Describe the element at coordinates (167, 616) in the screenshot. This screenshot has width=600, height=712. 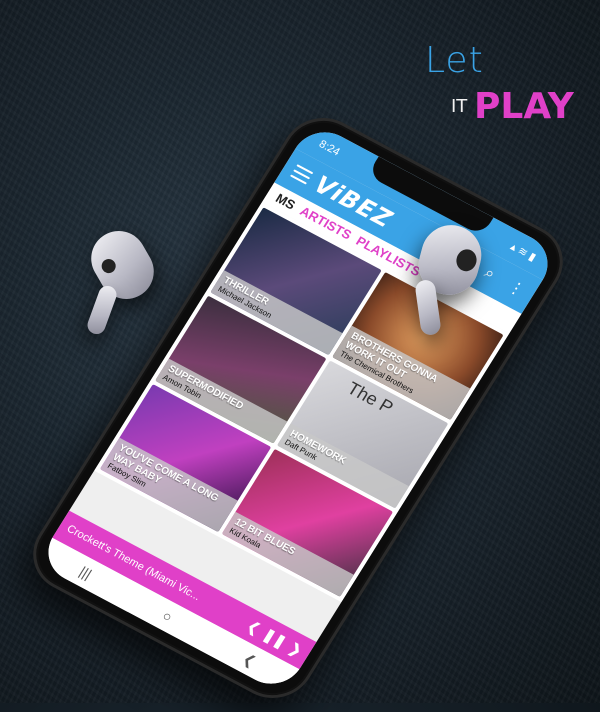
I see `home-button: ○` at that location.